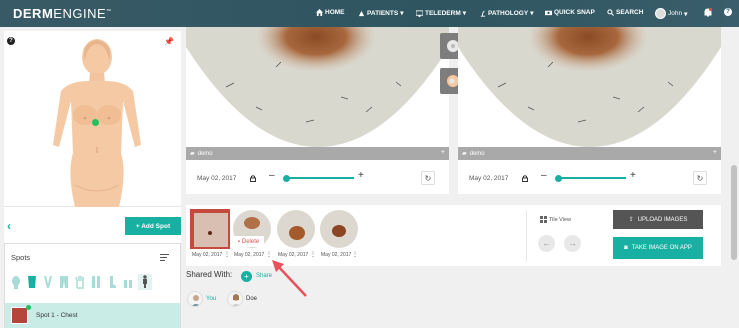  Describe the element at coordinates (319, 12) in the screenshot. I see `home-icon` at that location.